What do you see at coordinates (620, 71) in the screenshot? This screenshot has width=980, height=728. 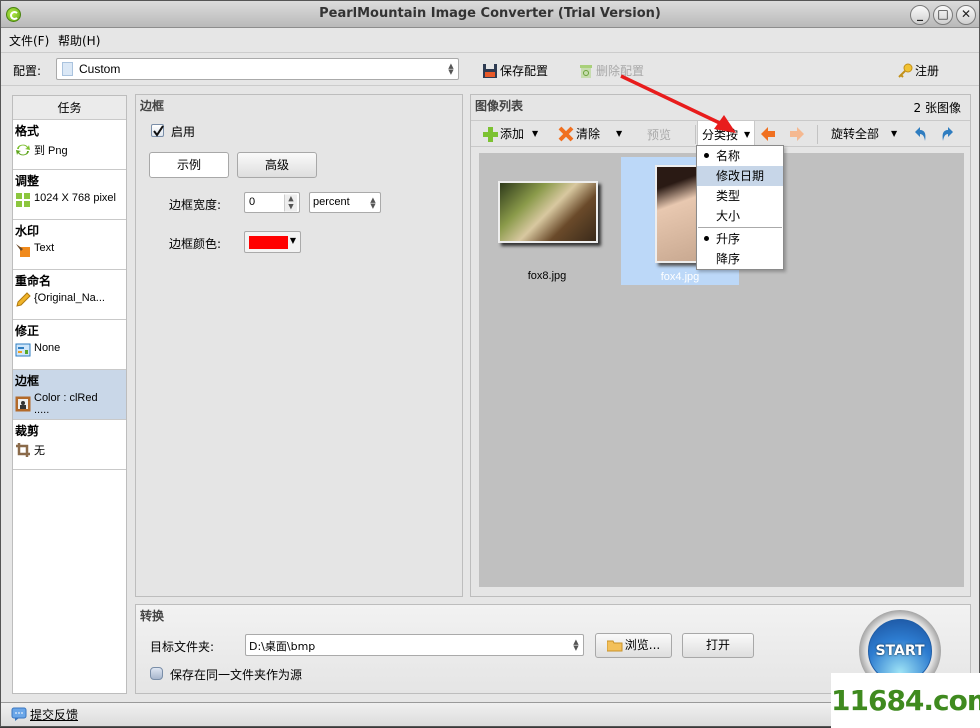 I see `delete-profile-label: 删除配置` at bounding box center [620, 71].